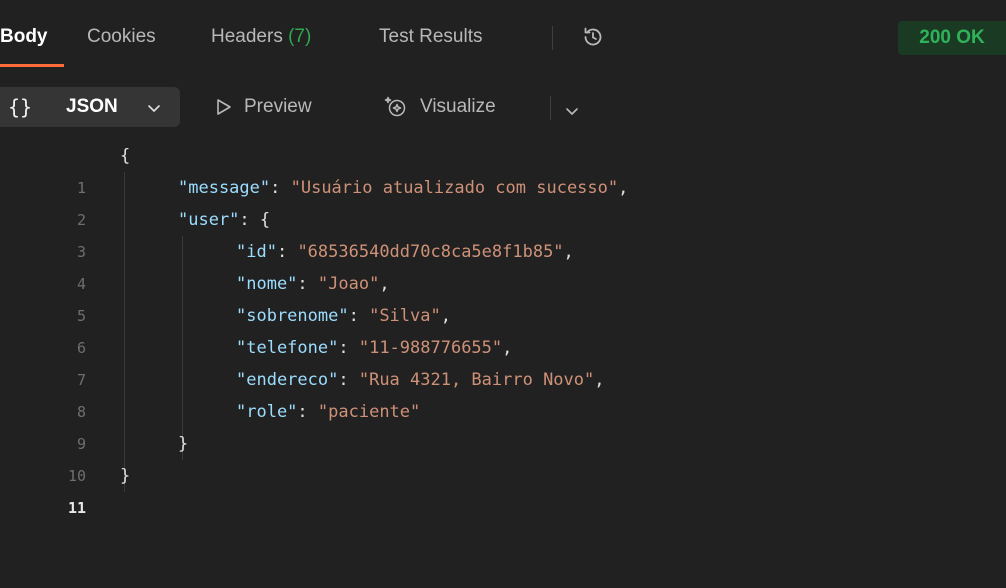 Image resolution: width=1006 pixels, height=588 pixels. I want to click on tab-test-results-label: Test Results, so click(431, 36).